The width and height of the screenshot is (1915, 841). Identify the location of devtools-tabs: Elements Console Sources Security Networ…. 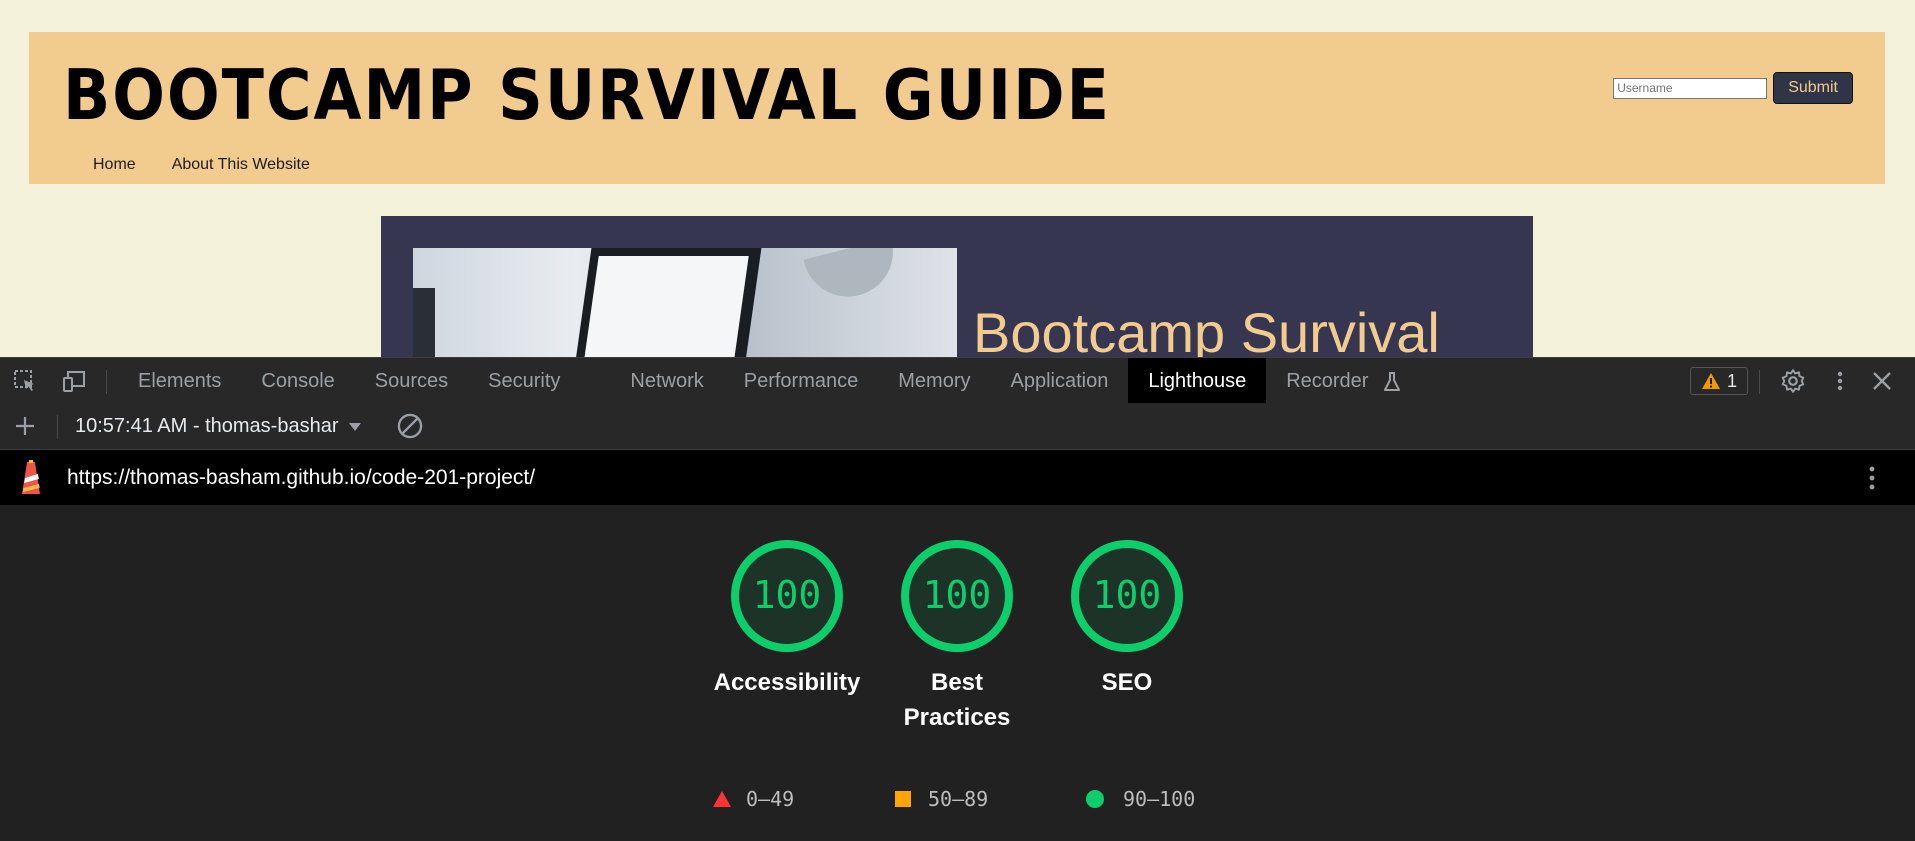
(770, 381).